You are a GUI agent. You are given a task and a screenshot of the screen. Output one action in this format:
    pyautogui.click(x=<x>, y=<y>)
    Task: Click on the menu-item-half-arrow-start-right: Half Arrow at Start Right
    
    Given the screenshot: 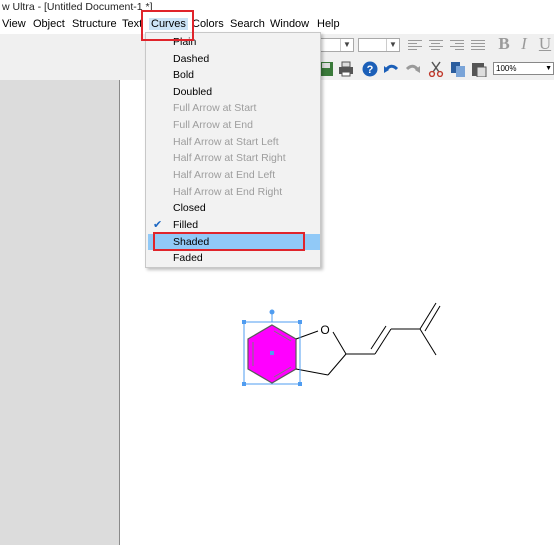 What is the action you would take?
    pyautogui.click(x=234, y=158)
    